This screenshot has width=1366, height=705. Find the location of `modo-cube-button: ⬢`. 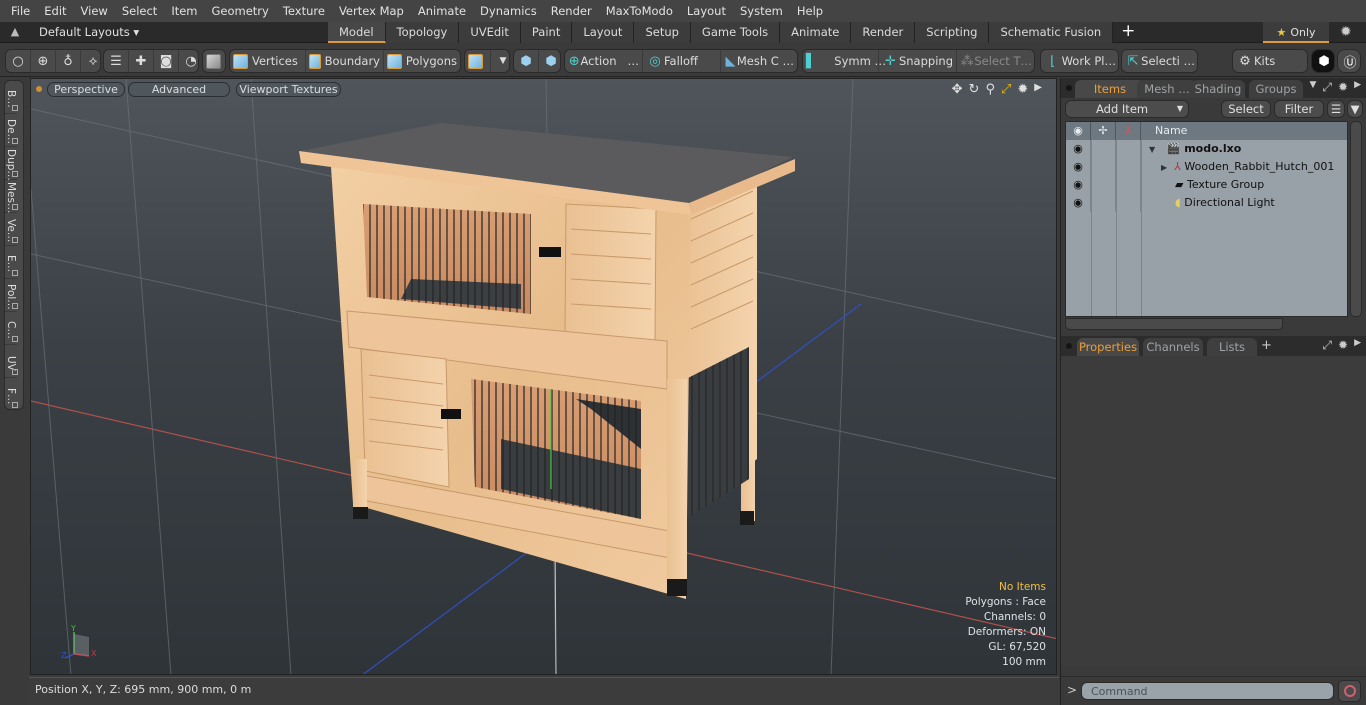

modo-cube-button: ⬢ is located at coordinates (1323, 61).